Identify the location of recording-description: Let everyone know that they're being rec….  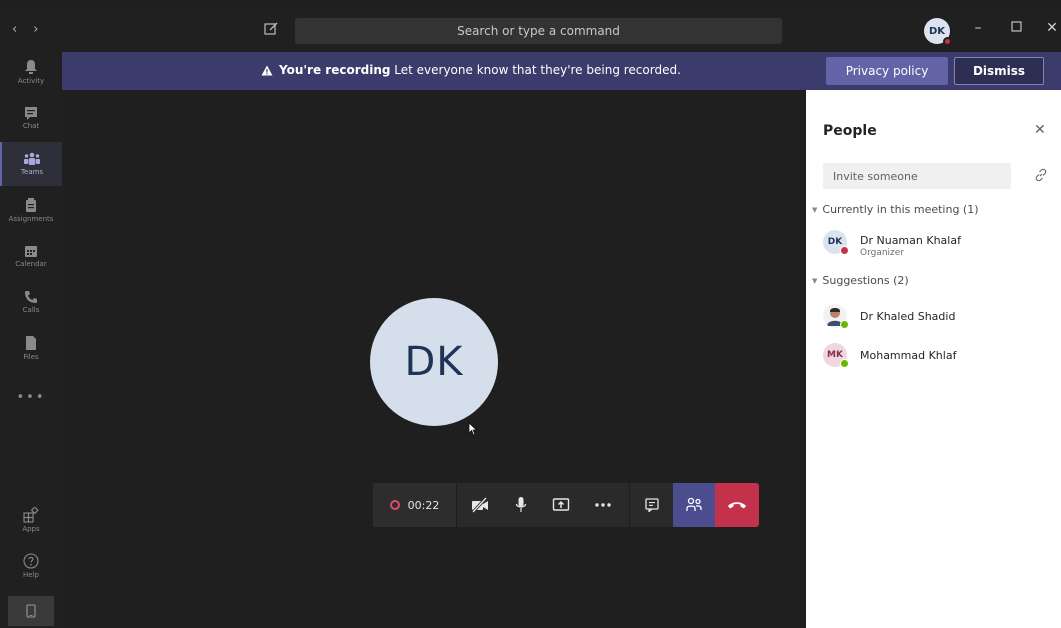
(537, 70).